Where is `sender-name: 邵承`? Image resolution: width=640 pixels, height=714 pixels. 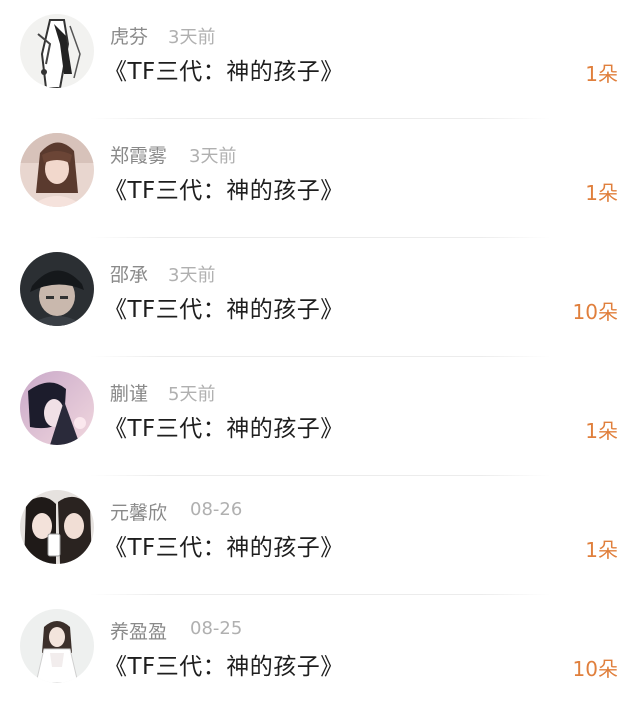 sender-name: 邵承 is located at coordinates (129, 273).